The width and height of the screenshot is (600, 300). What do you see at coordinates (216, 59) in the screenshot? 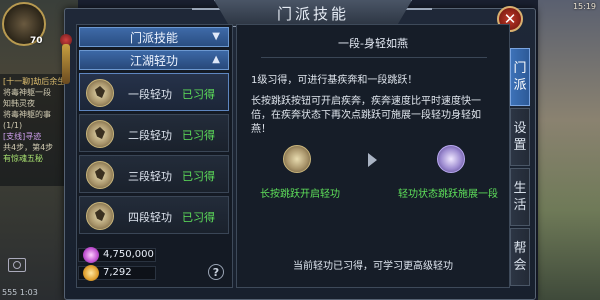
I see `chevron-up-icon: ▲` at bounding box center [216, 59].